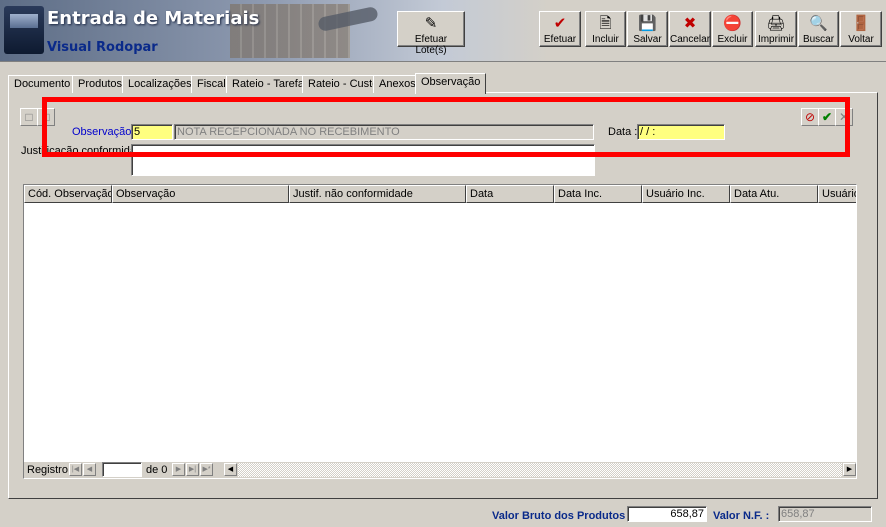 This screenshot has height=527, width=886. What do you see at coordinates (377, 194) in the screenshot?
I see `column-header: Justif. não conformidade` at bounding box center [377, 194].